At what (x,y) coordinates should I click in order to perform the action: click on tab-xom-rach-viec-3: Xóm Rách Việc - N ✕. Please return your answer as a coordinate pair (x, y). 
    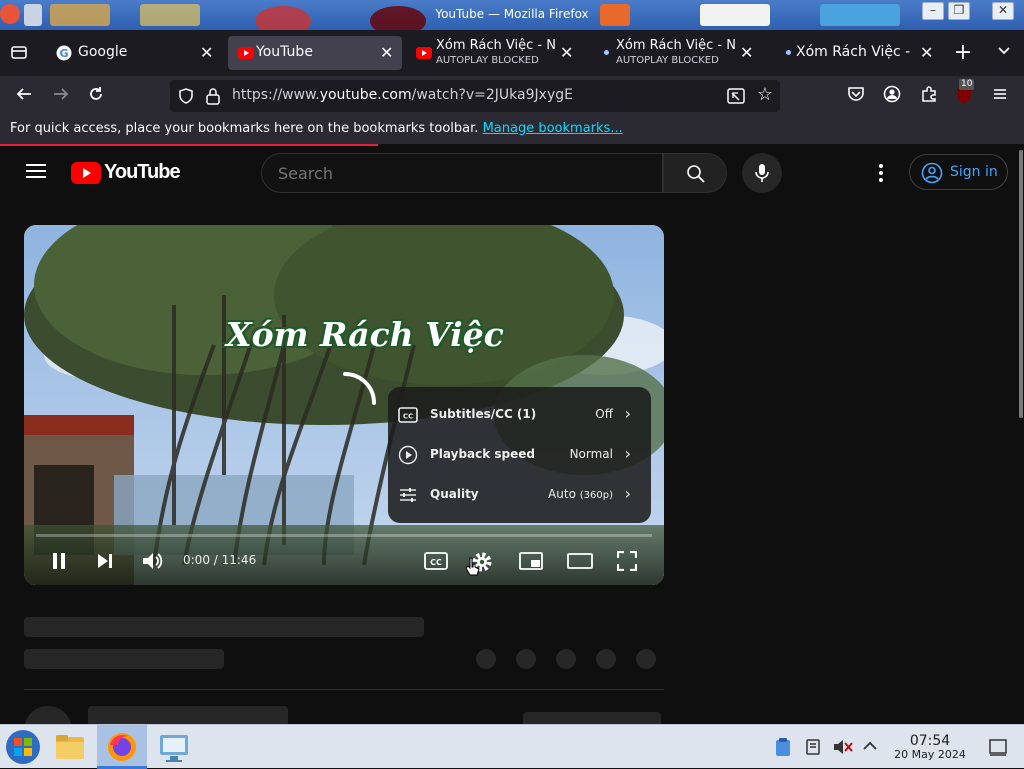
    Looking at the image, I should click on (855, 53).